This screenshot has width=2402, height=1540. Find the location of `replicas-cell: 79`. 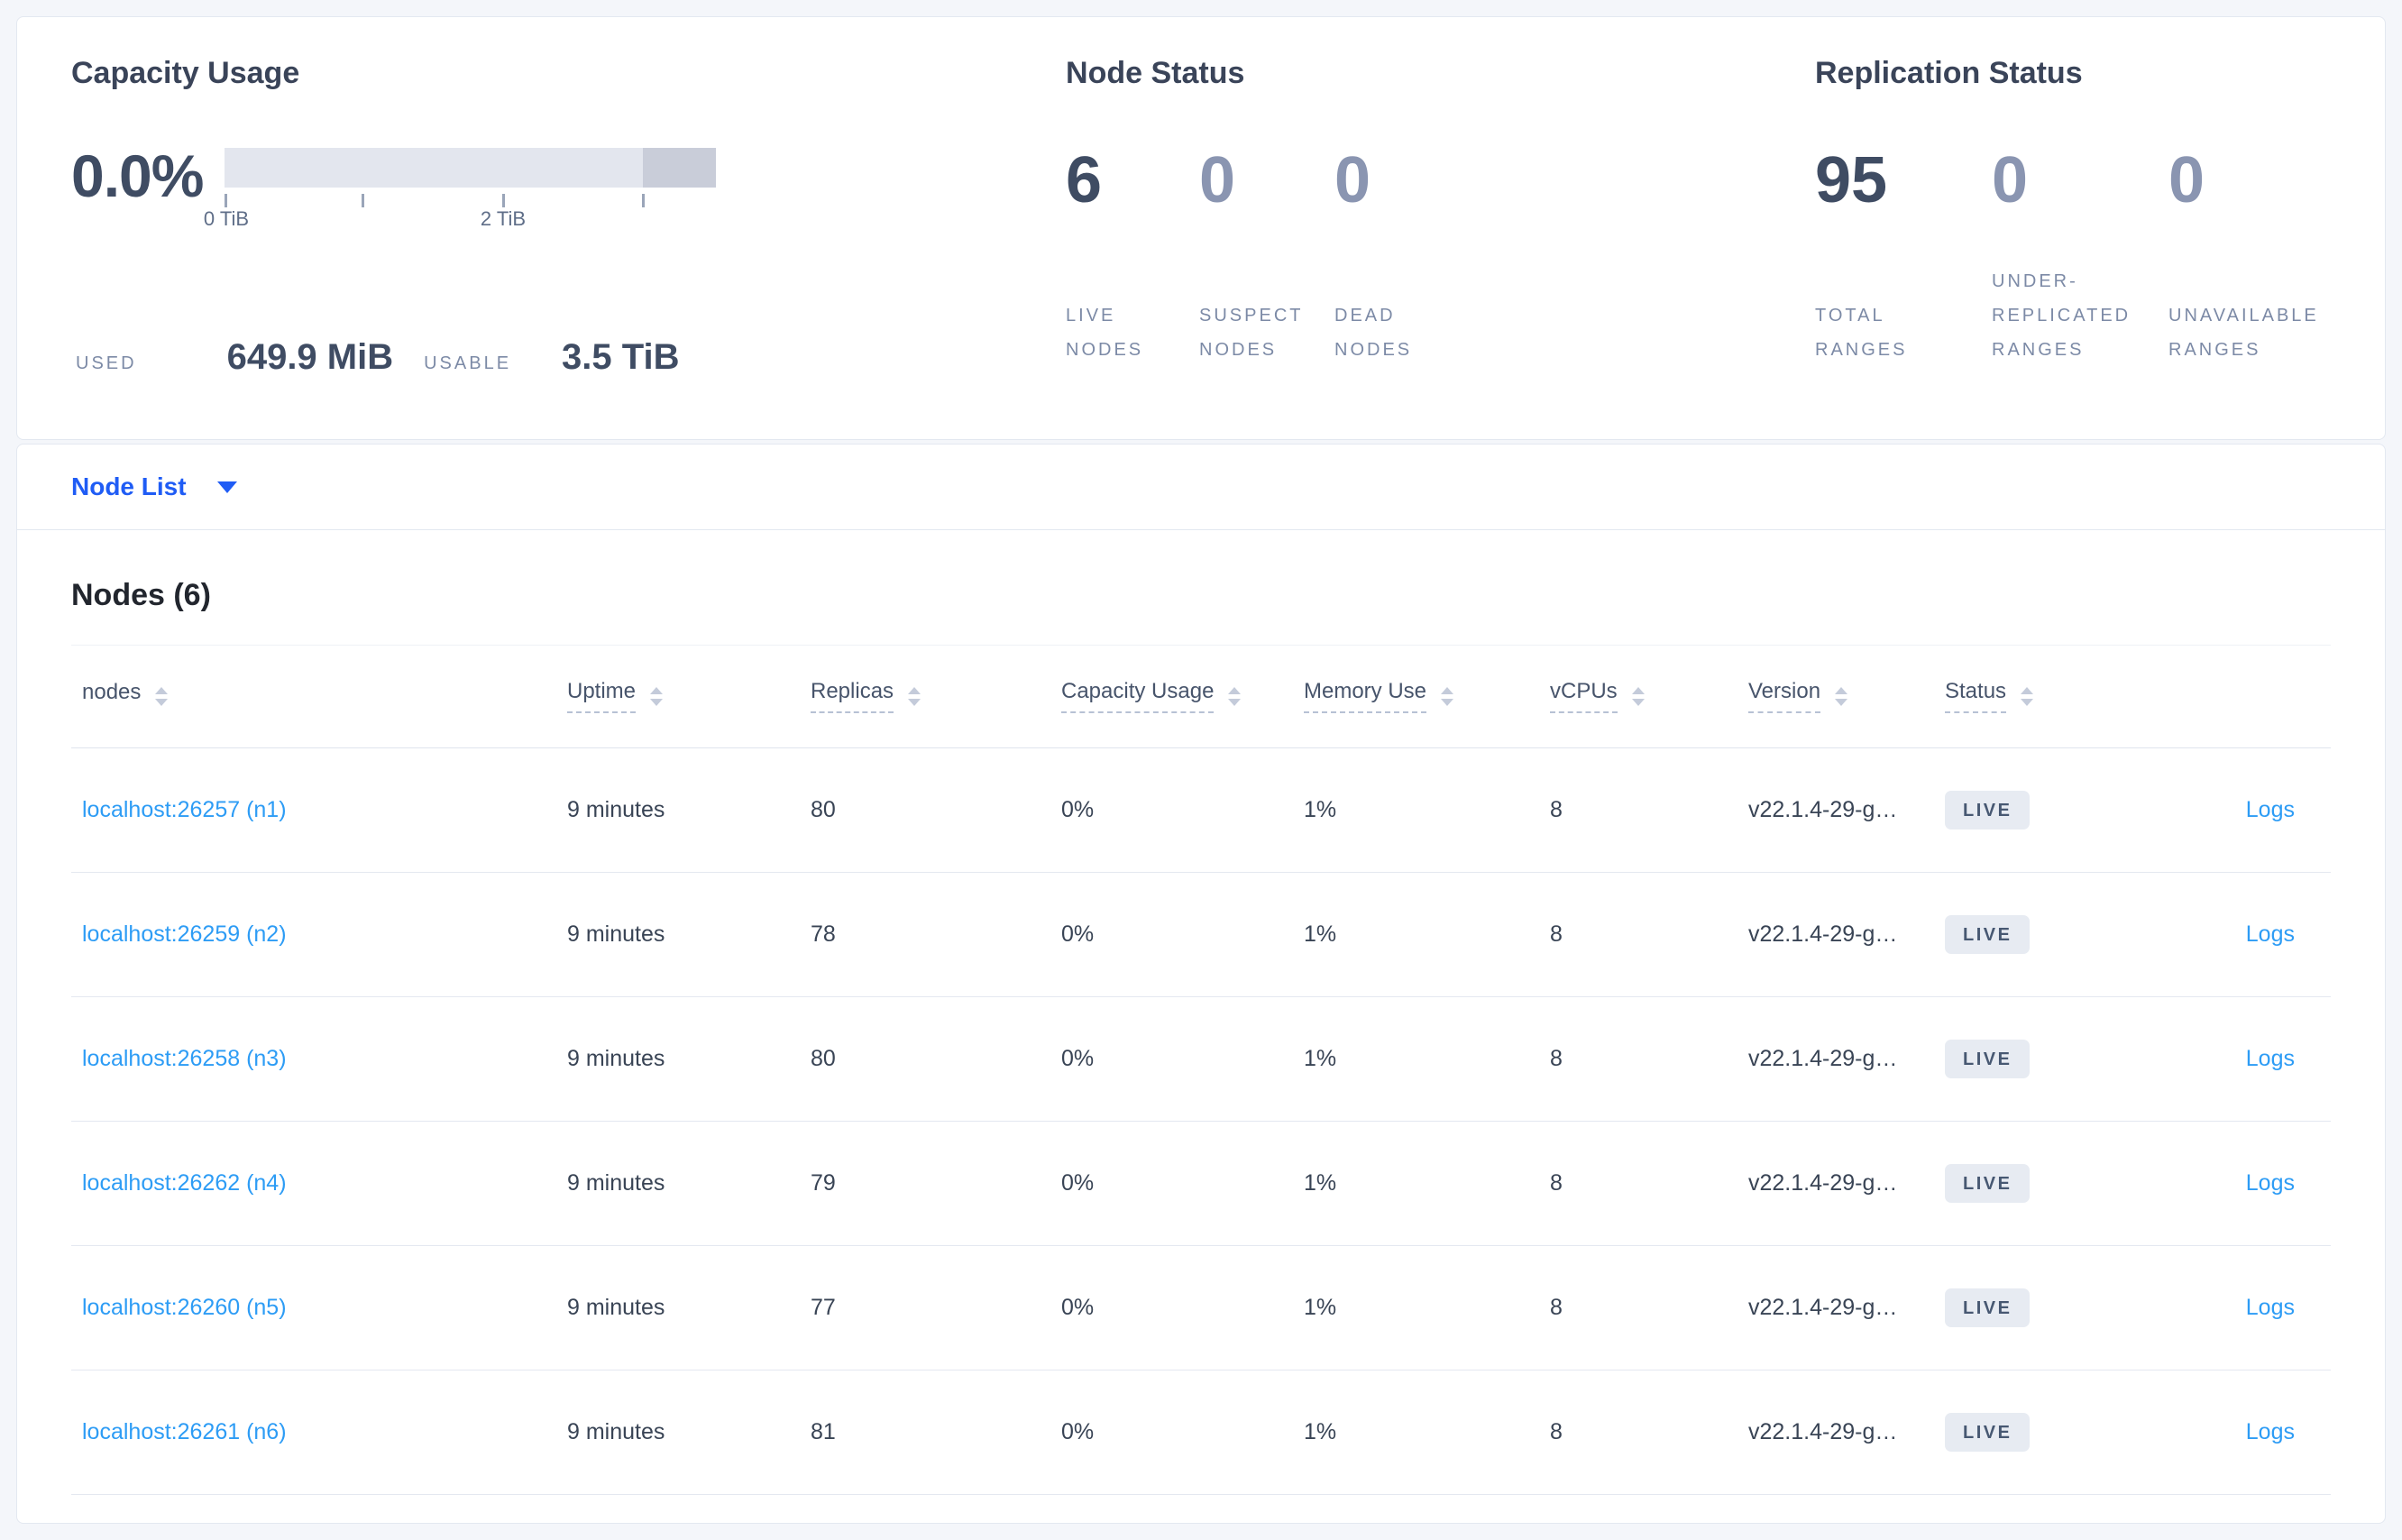

replicas-cell: 79 is located at coordinates (823, 1182).